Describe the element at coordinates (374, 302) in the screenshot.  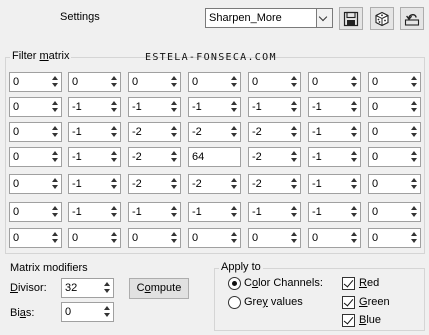
I see `green-label: Green` at that location.